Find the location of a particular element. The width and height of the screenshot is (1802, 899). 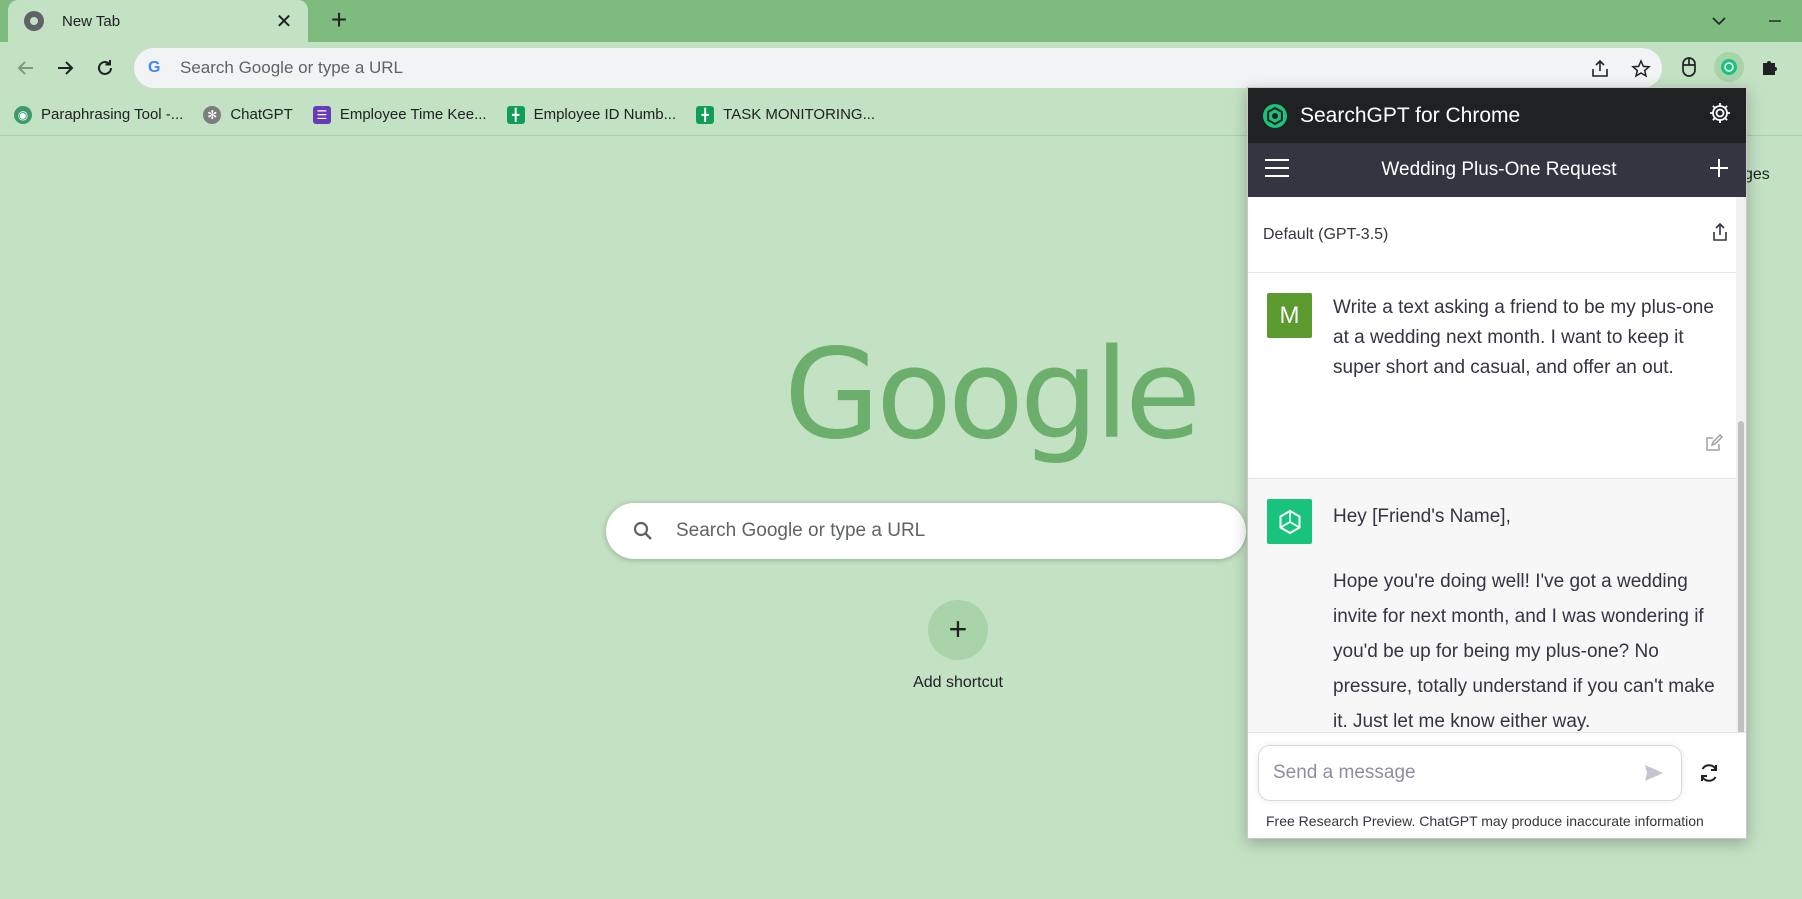

reload-icon is located at coordinates (105, 67).